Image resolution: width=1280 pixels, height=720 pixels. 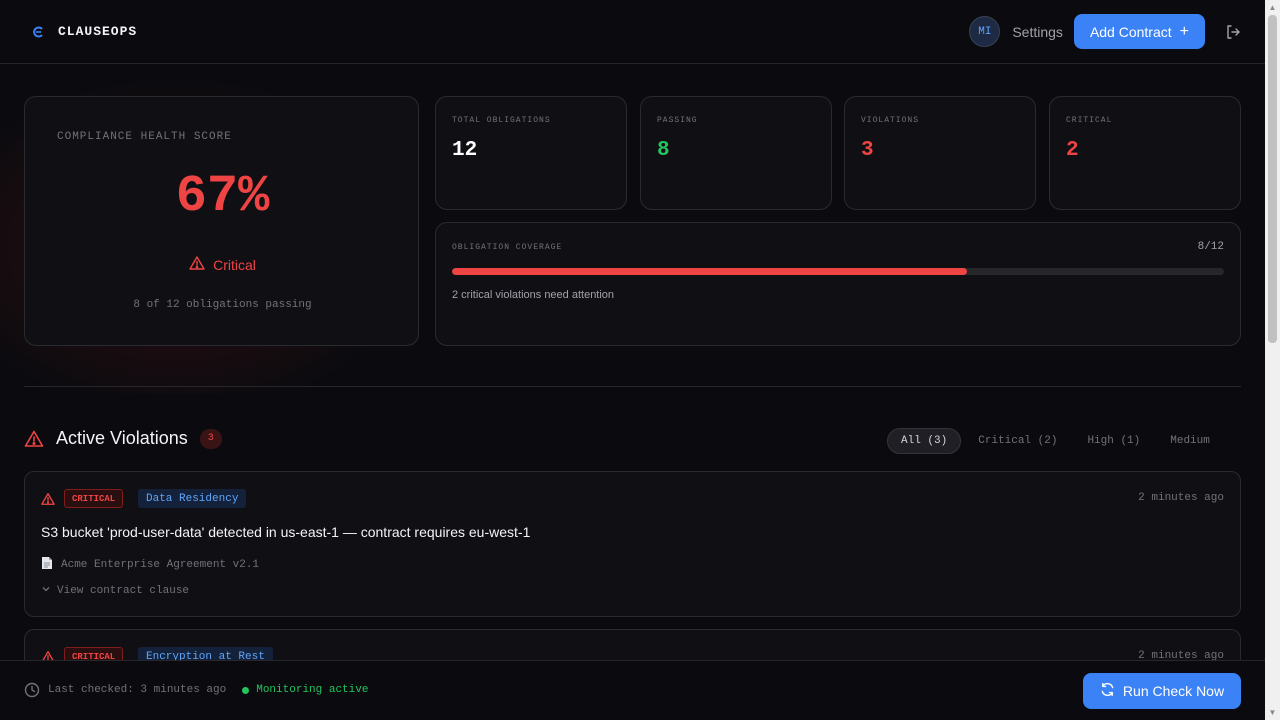 I want to click on violations-title: Active Violations, so click(x=122, y=438).